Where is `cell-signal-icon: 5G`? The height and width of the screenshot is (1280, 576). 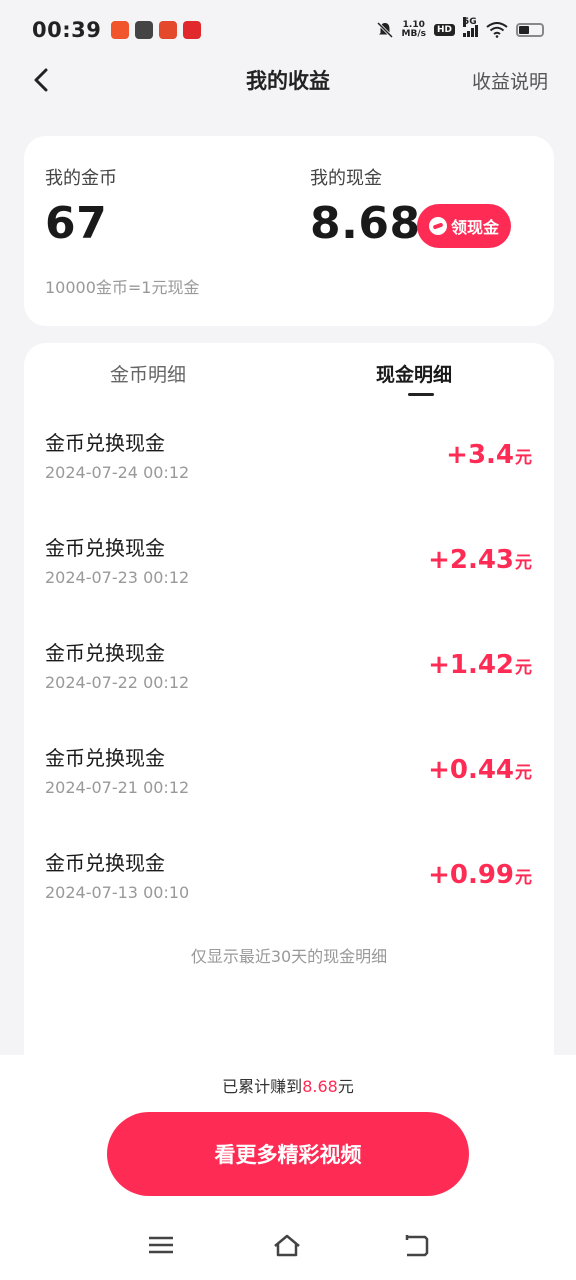 cell-signal-icon: 5G is located at coordinates (470, 27).